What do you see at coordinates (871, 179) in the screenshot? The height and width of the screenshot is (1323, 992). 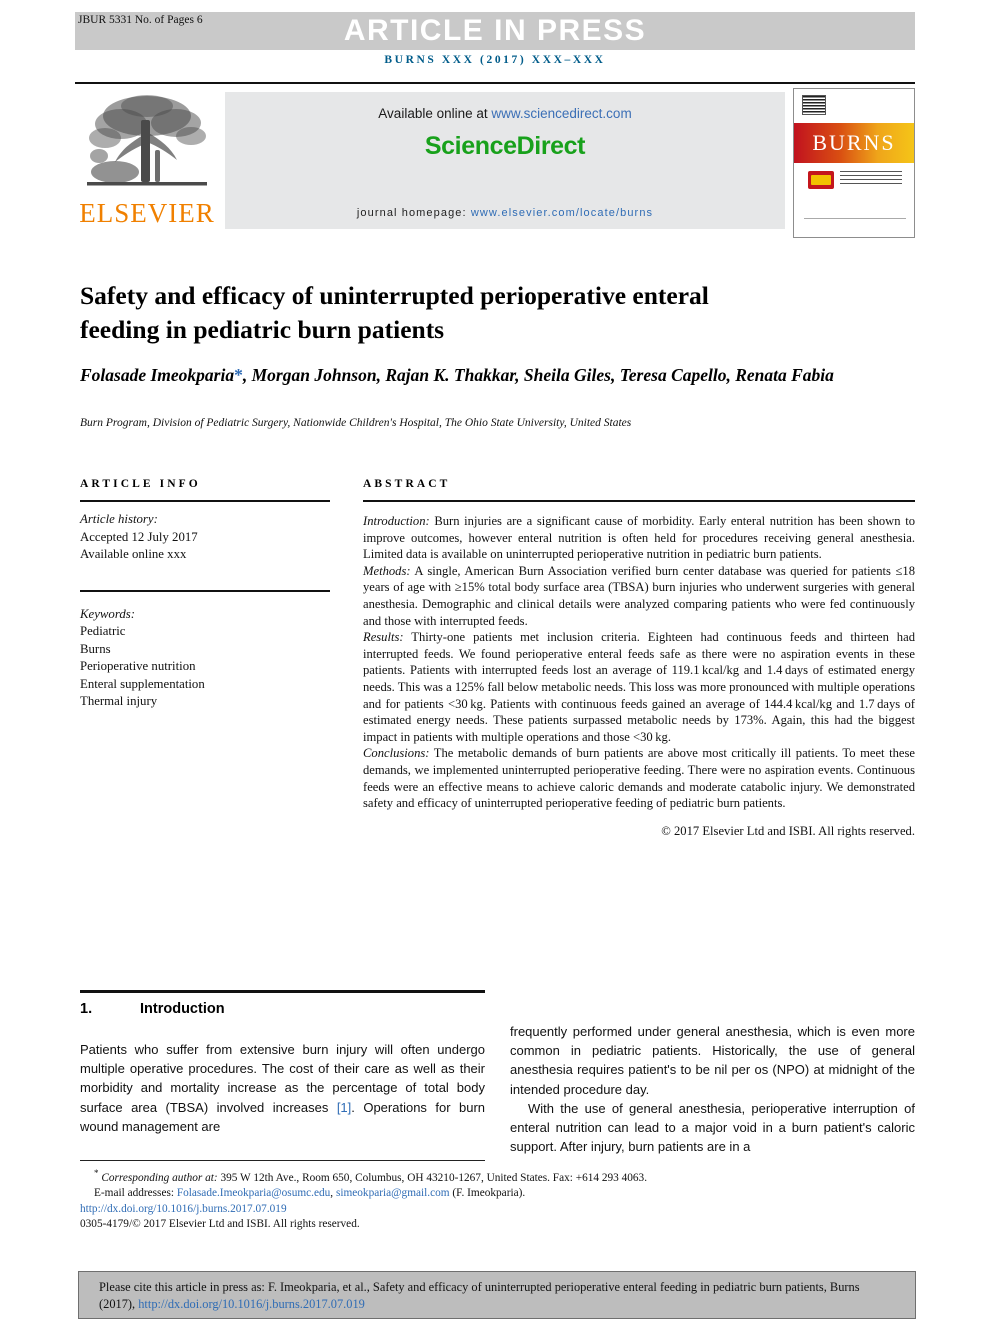 I see `cover-society-text` at bounding box center [871, 179].